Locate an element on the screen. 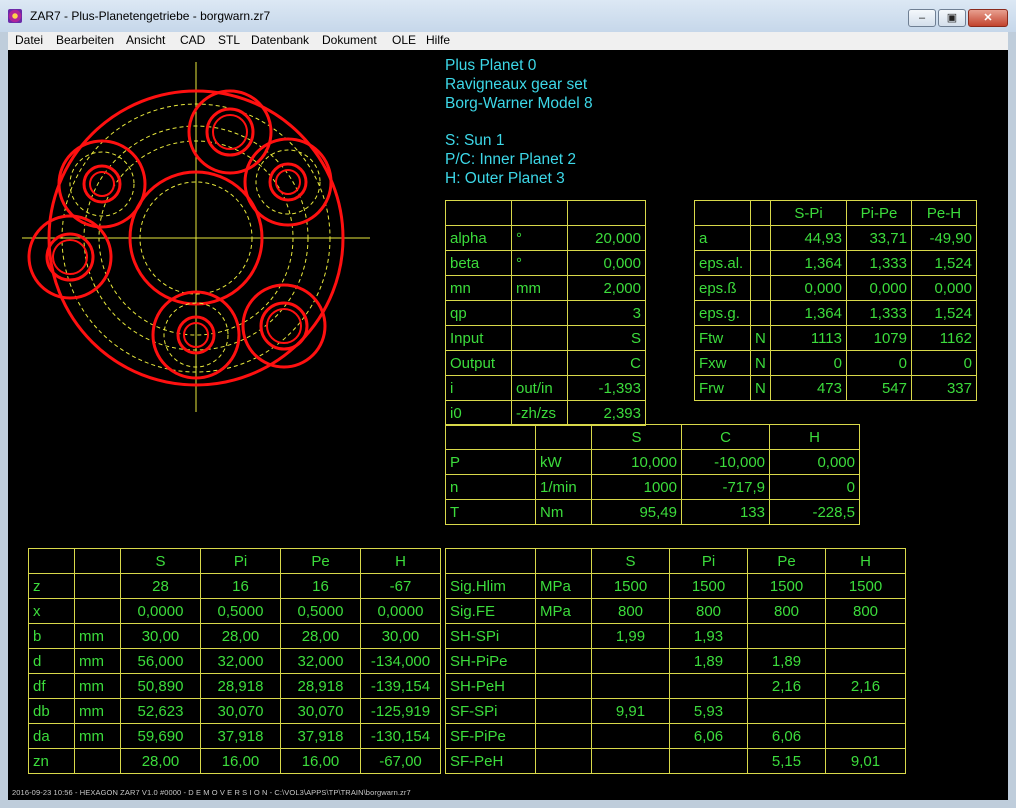 Image resolution: width=1016 pixels, height=808 pixels. table-cell: 1079 is located at coordinates (879, 338).